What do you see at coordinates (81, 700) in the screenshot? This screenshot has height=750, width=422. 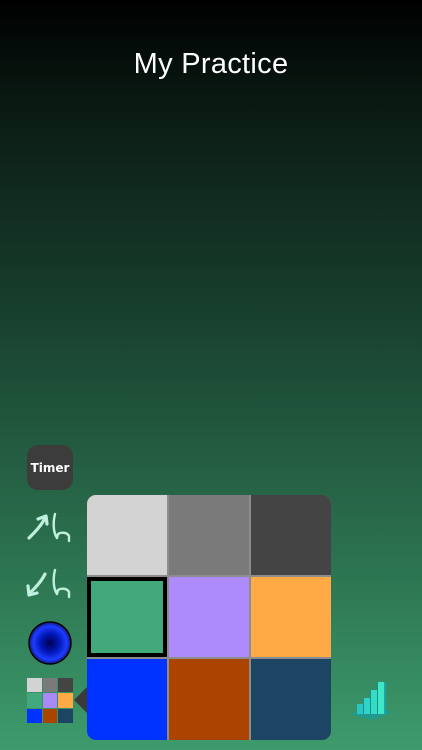 I see `palette-pointer` at bounding box center [81, 700].